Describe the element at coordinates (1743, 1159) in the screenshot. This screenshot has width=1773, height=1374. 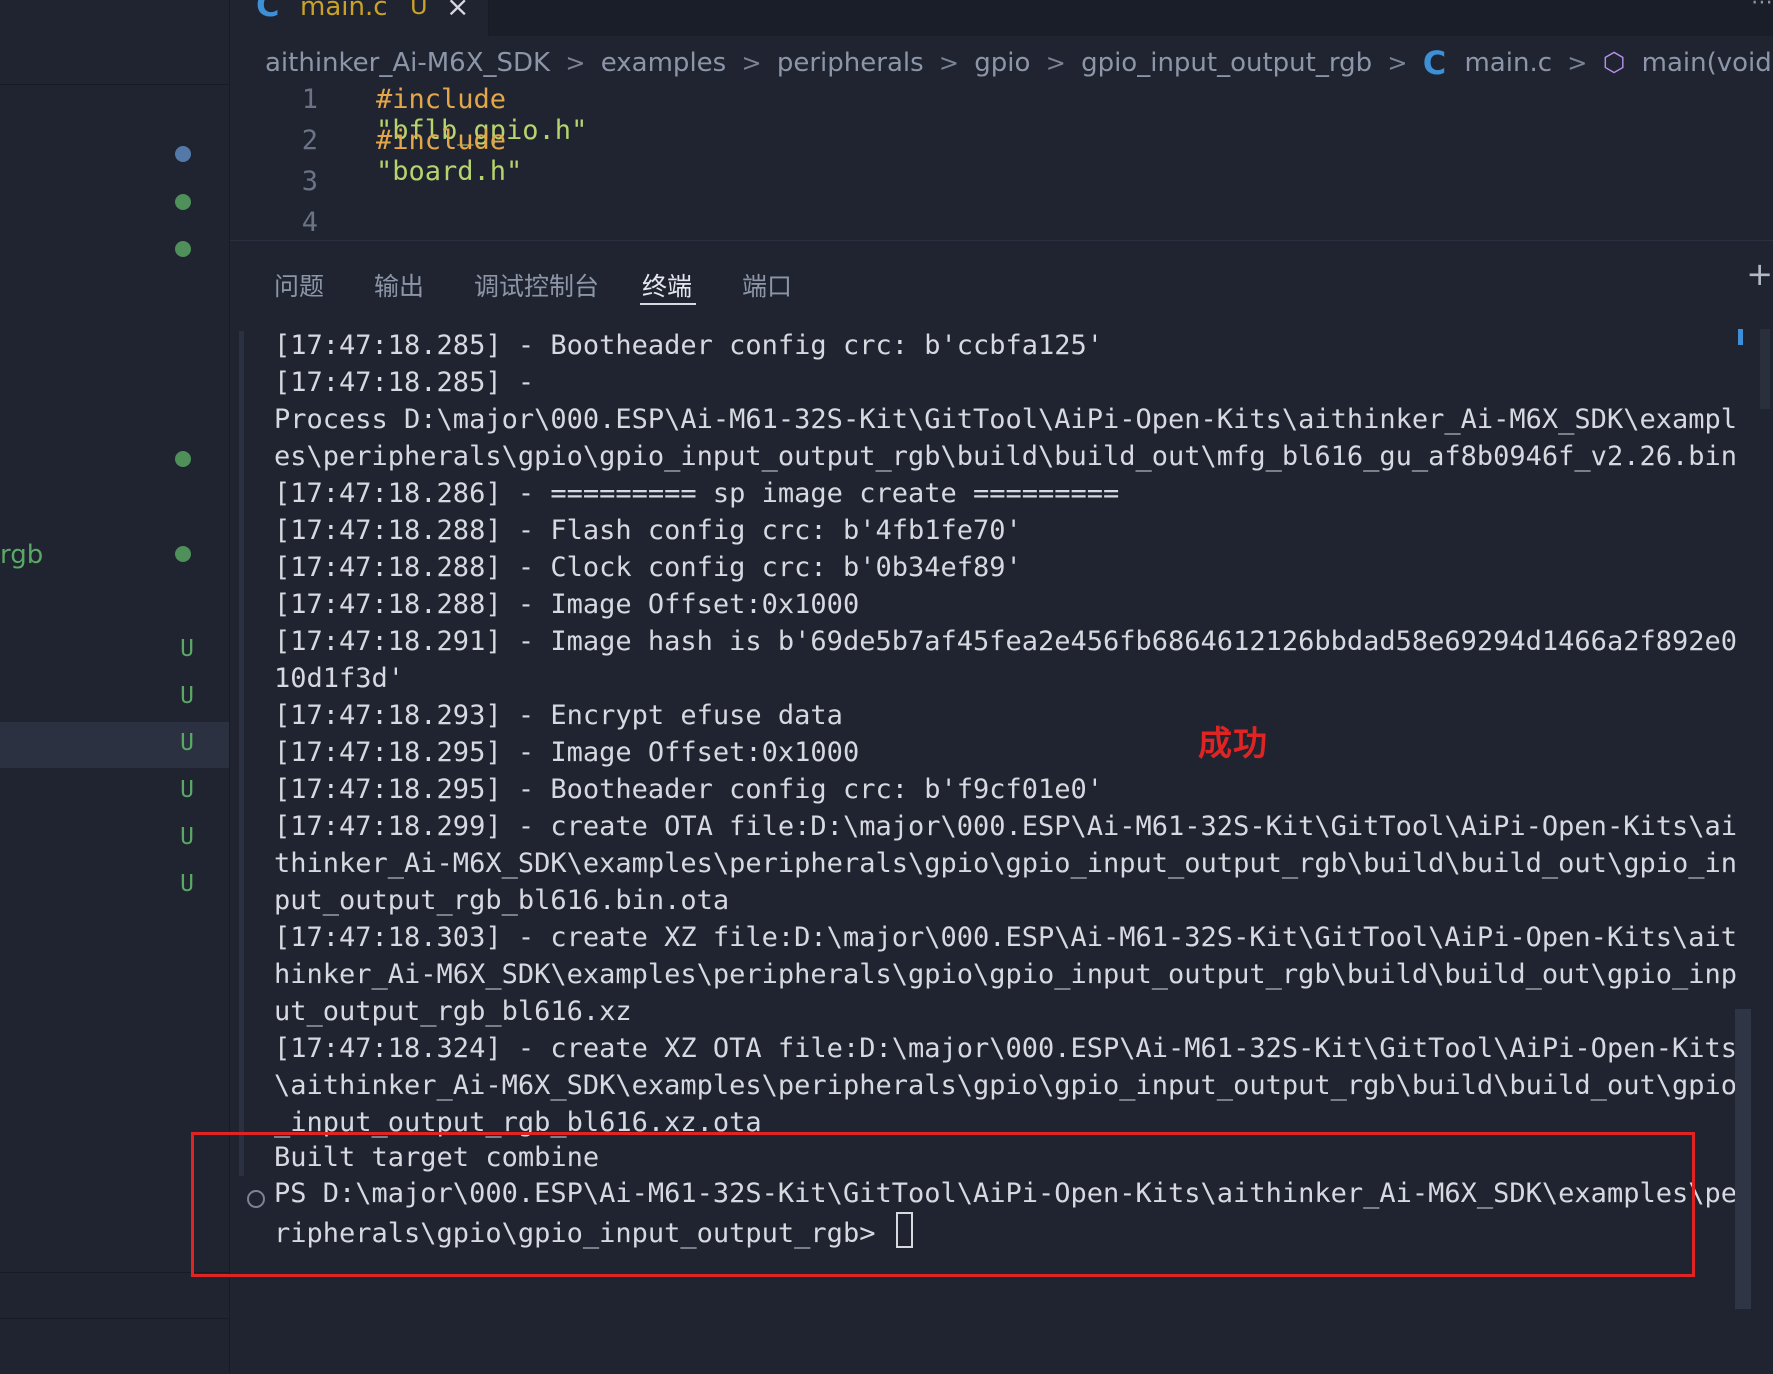
I see `terminal-scrollbar` at that location.